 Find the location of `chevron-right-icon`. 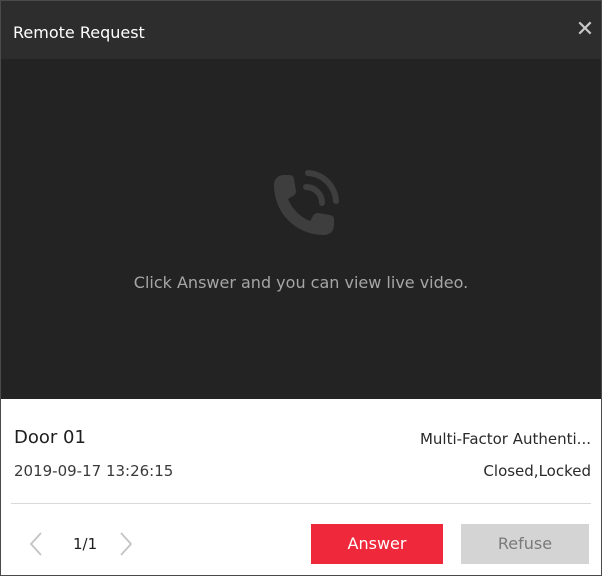

chevron-right-icon is located at coordinates (126, 544).